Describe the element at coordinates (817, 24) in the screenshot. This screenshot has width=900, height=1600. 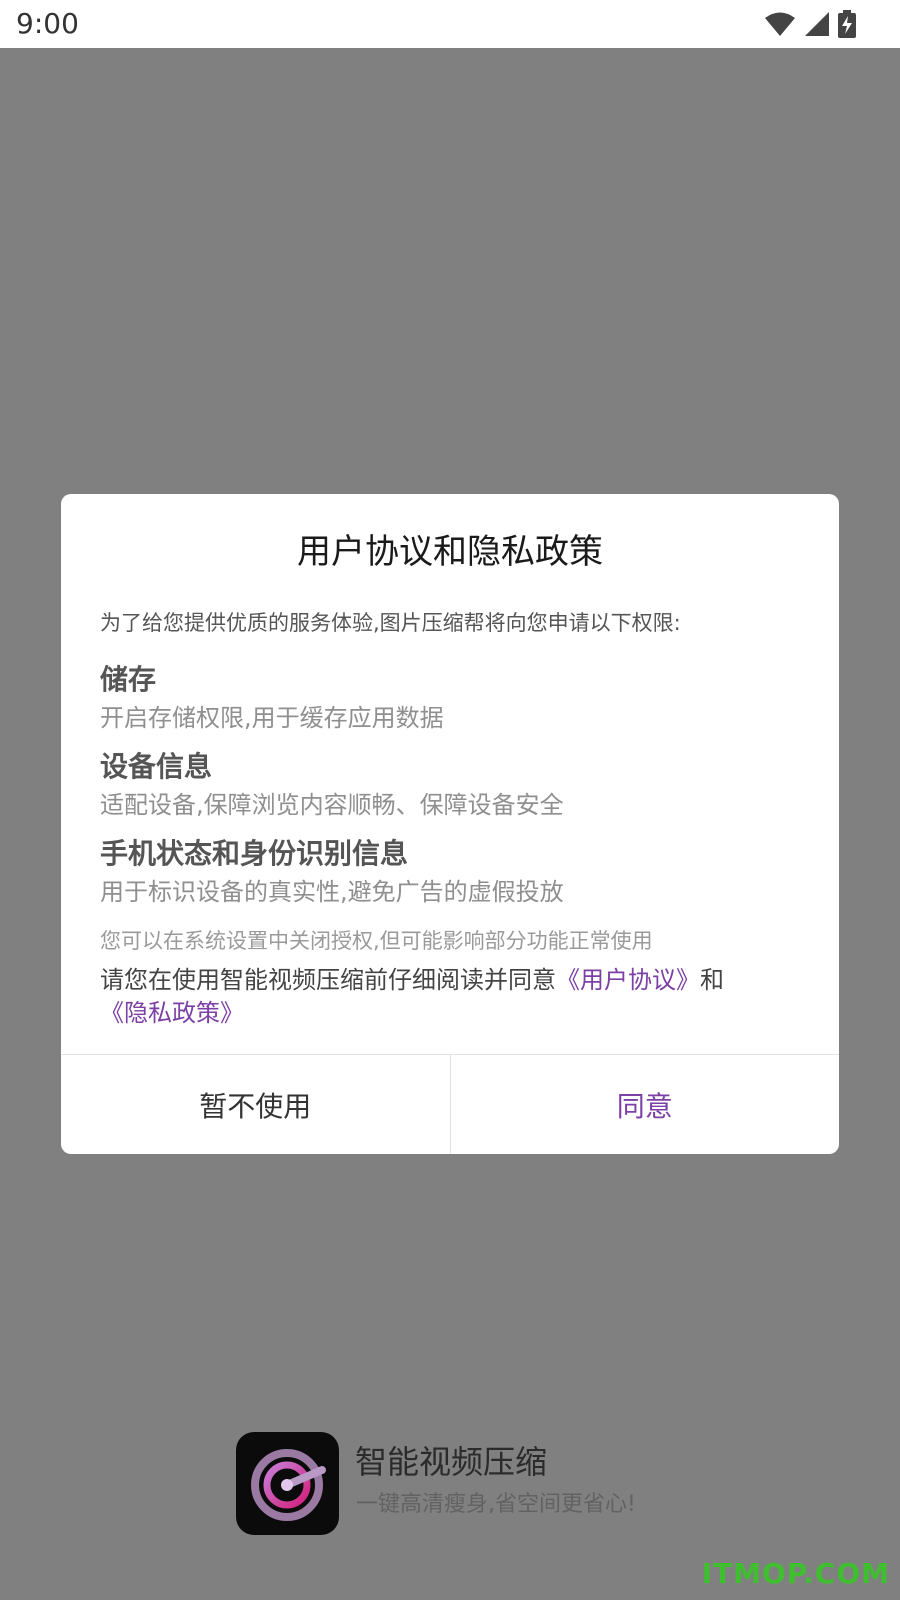
I see `cell-signal-icon` at that location.